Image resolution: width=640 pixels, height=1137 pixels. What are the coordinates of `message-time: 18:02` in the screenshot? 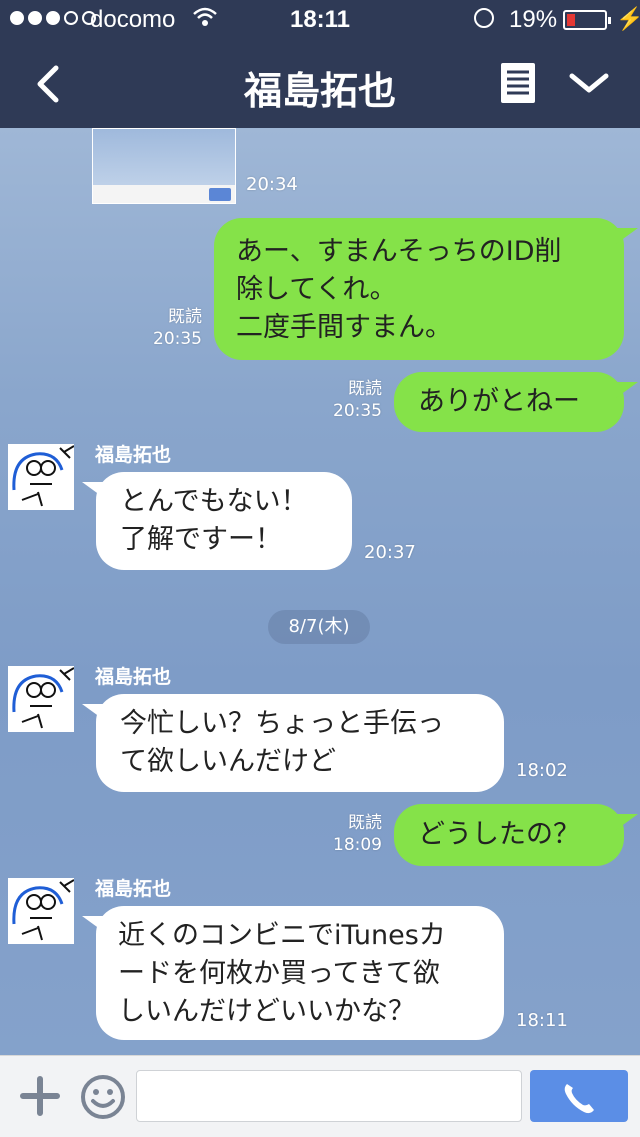 It's located at (542, 770).